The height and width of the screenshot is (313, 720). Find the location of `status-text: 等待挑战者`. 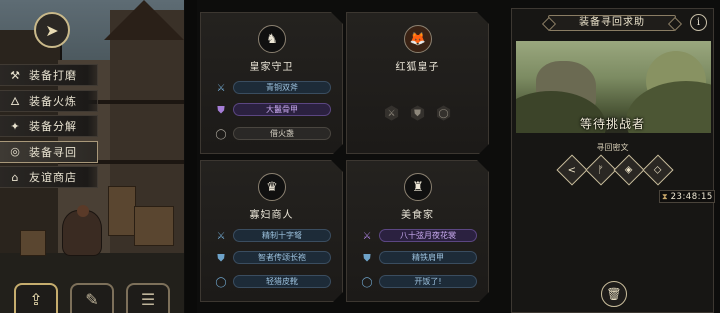

status-text: 等待挑战者 is located at coordinates (612, 124).